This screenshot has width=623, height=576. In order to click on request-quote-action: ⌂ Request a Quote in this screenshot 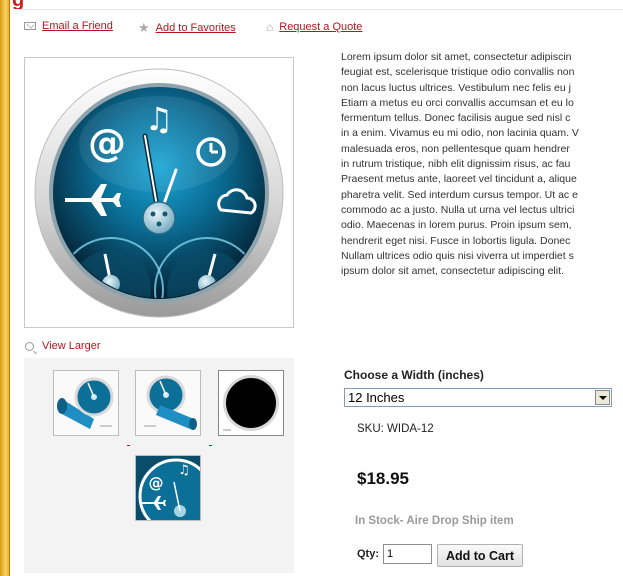, I will do `click(314, 27)`.